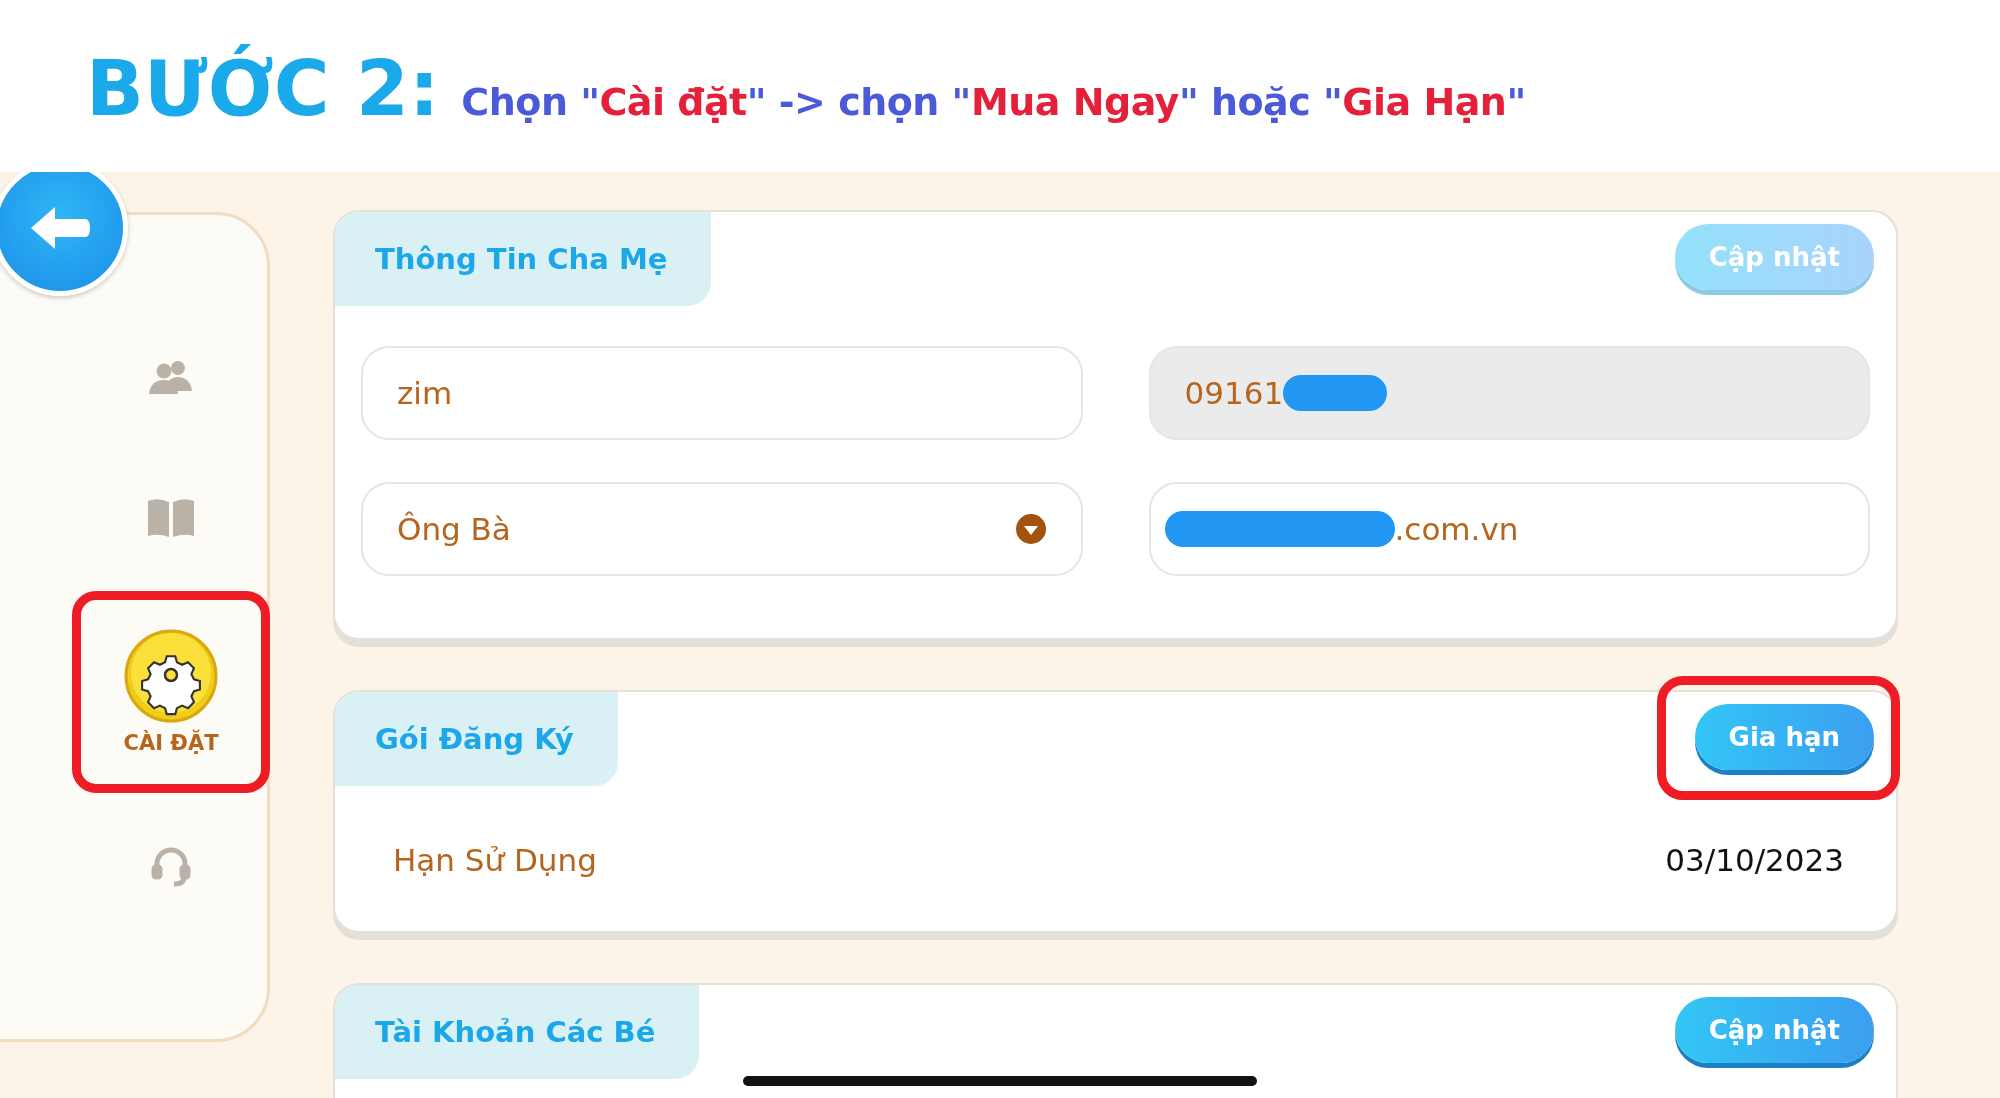 The height and width of the screenshot is (1098, 2000). What do you see at coordinates (1030, 529) in the screenshot?
I see `dropdown-caret-icon` at bounding box center [1030, 529].